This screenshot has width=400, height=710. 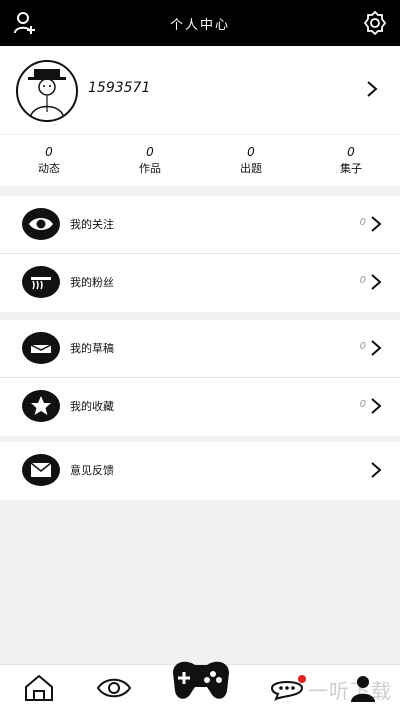 I want to click on avatar, so click(x=47, y=91).